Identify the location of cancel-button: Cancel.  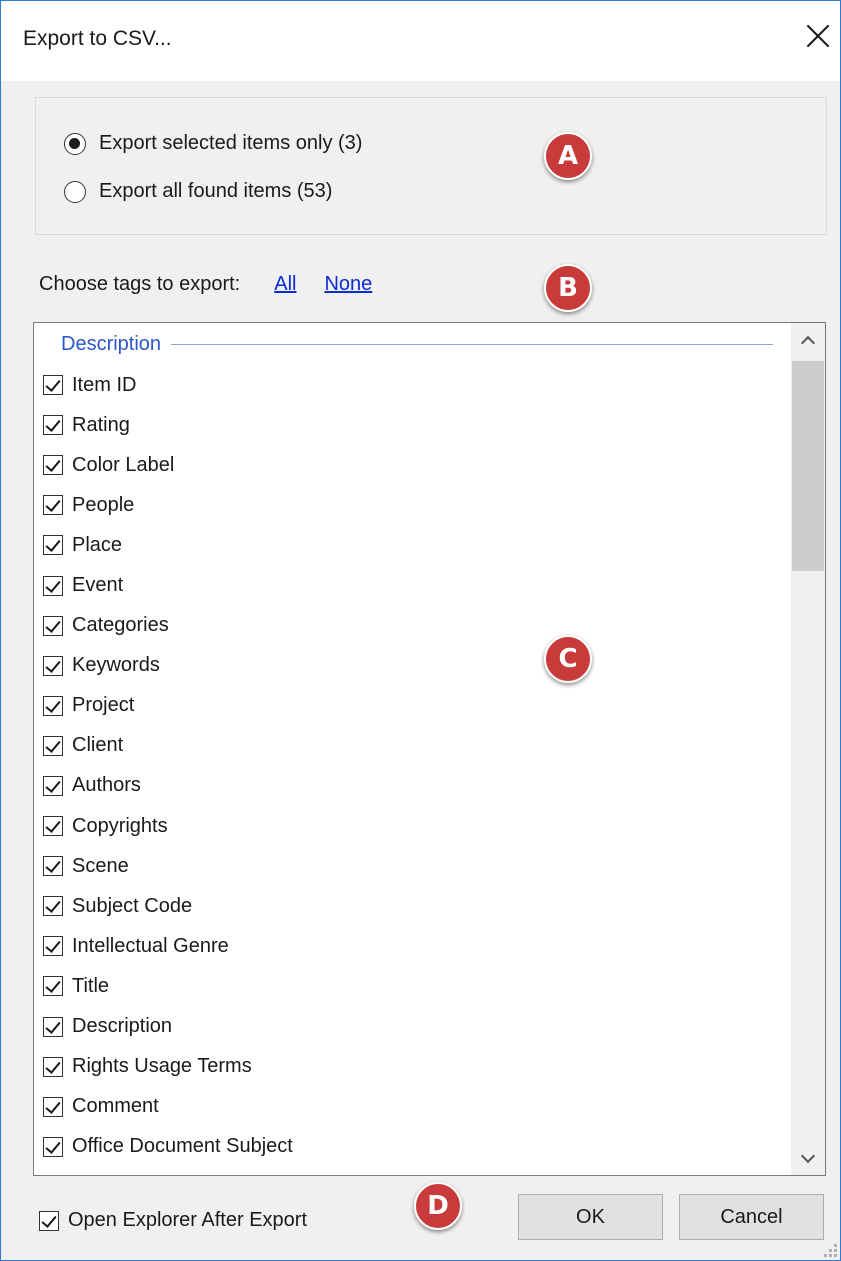
(751, 1217).